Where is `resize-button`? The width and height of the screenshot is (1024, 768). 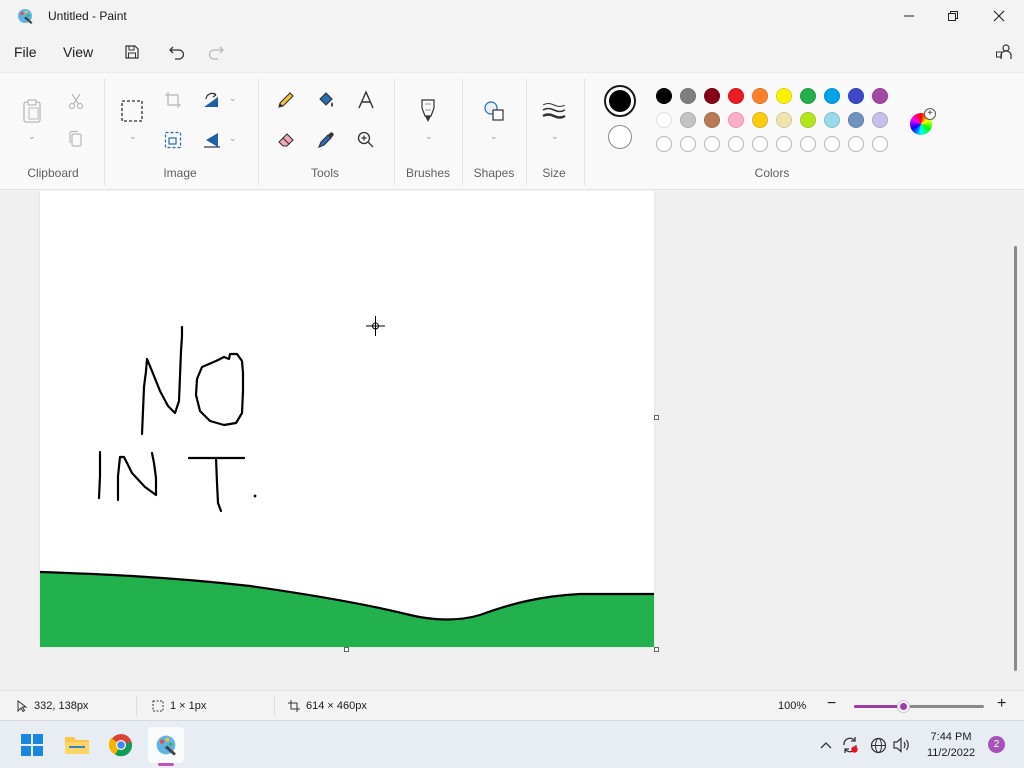 resize-button is located at coordinates (173, 140).